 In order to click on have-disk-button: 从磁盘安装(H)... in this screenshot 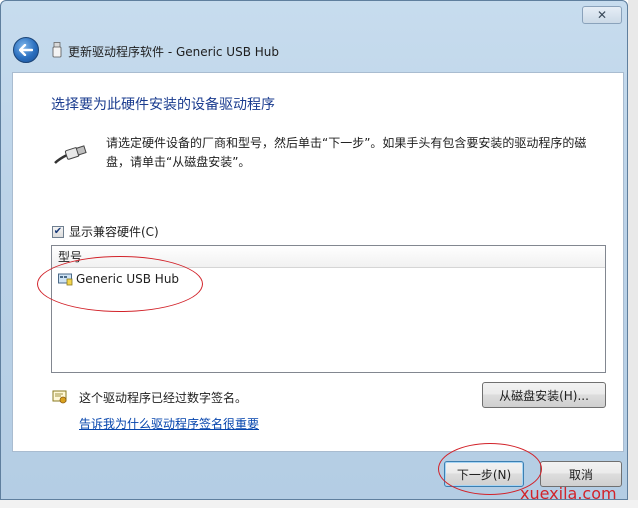, I will do `click(544, 395)`.